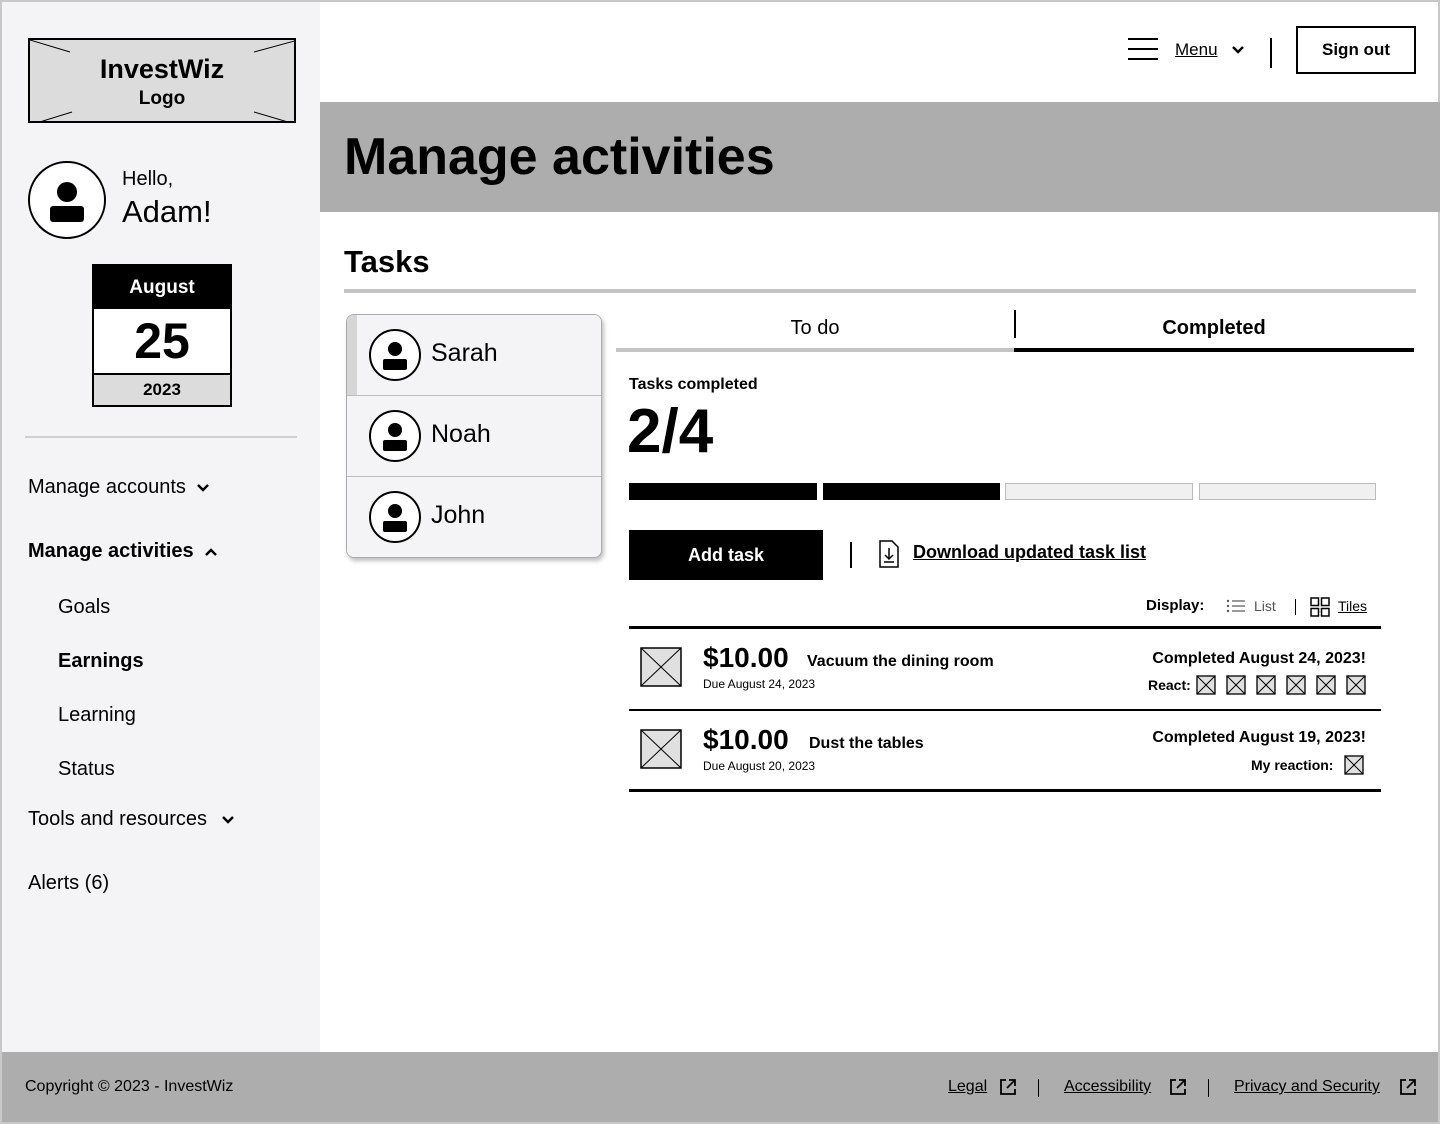 The height and width of the screenshot is (1124, 1440). Describe the element at coordinates (559, 157) in the screenshot. I see `page-title: Manage activities` at that location.